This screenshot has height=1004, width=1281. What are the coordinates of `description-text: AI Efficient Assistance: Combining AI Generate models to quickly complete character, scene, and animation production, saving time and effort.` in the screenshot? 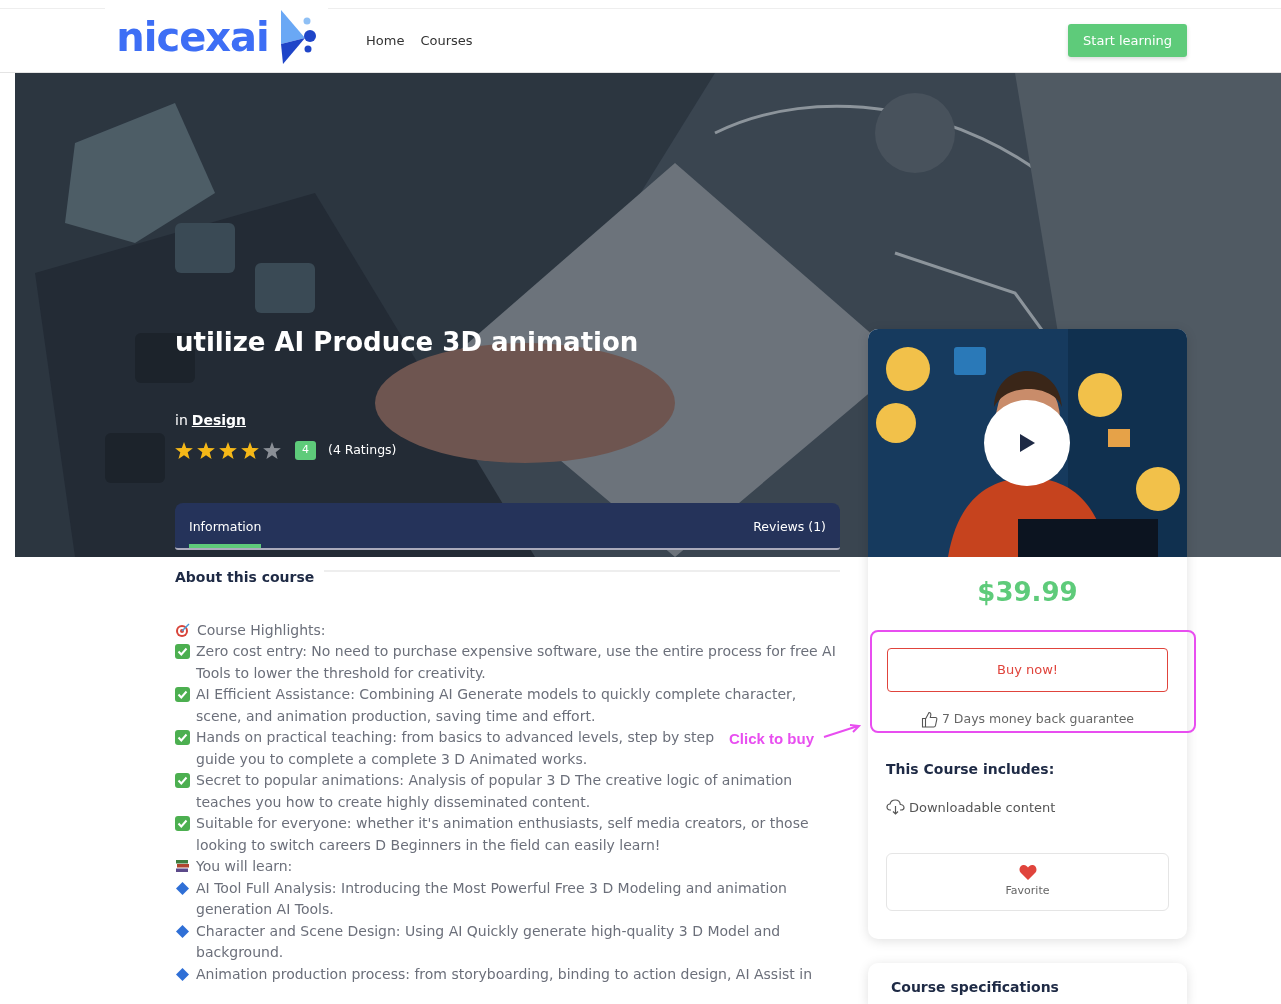 It's located at (497, 705).